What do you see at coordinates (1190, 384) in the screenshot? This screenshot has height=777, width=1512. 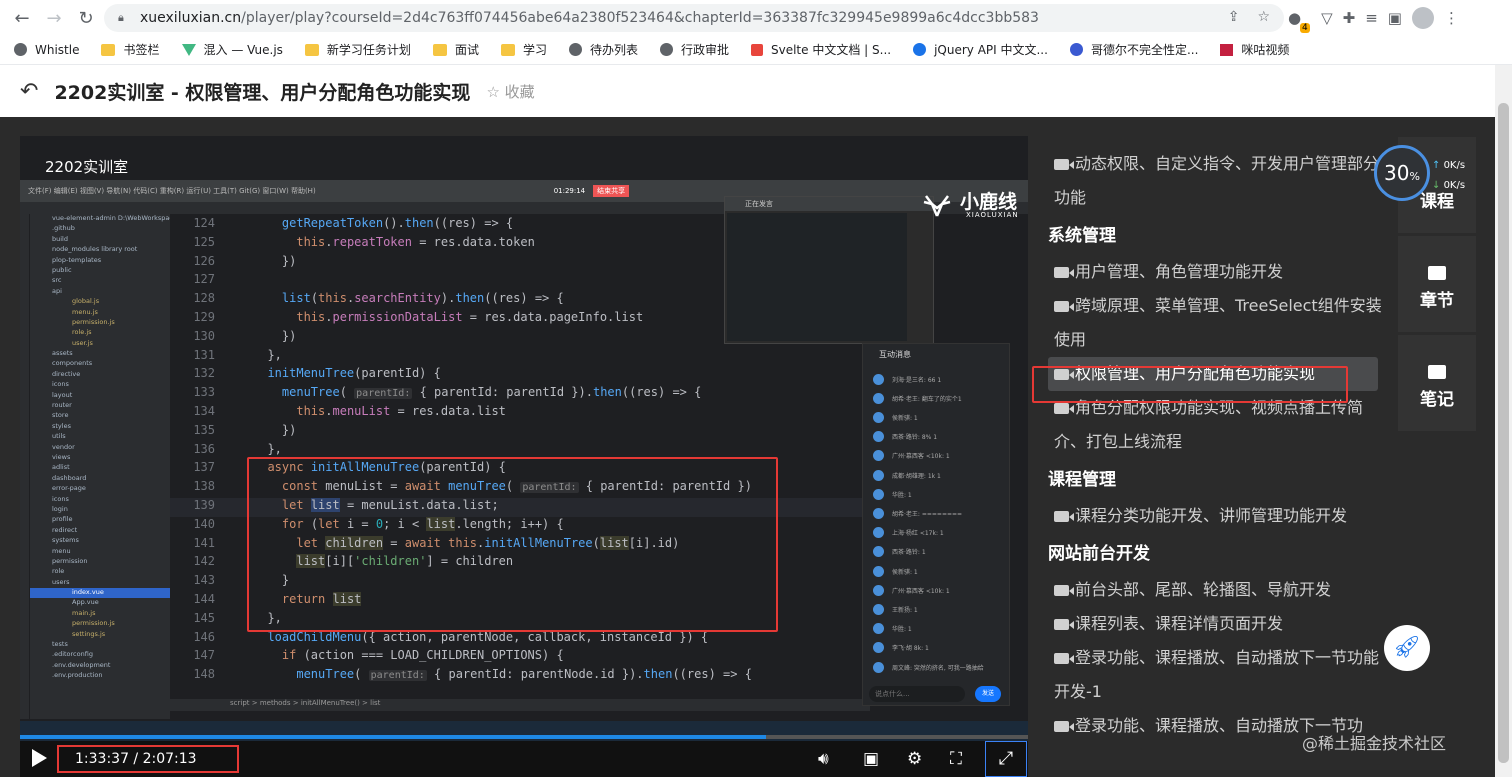 I see `highlight-box-active-chapter` at bounding box center [1190, 384].